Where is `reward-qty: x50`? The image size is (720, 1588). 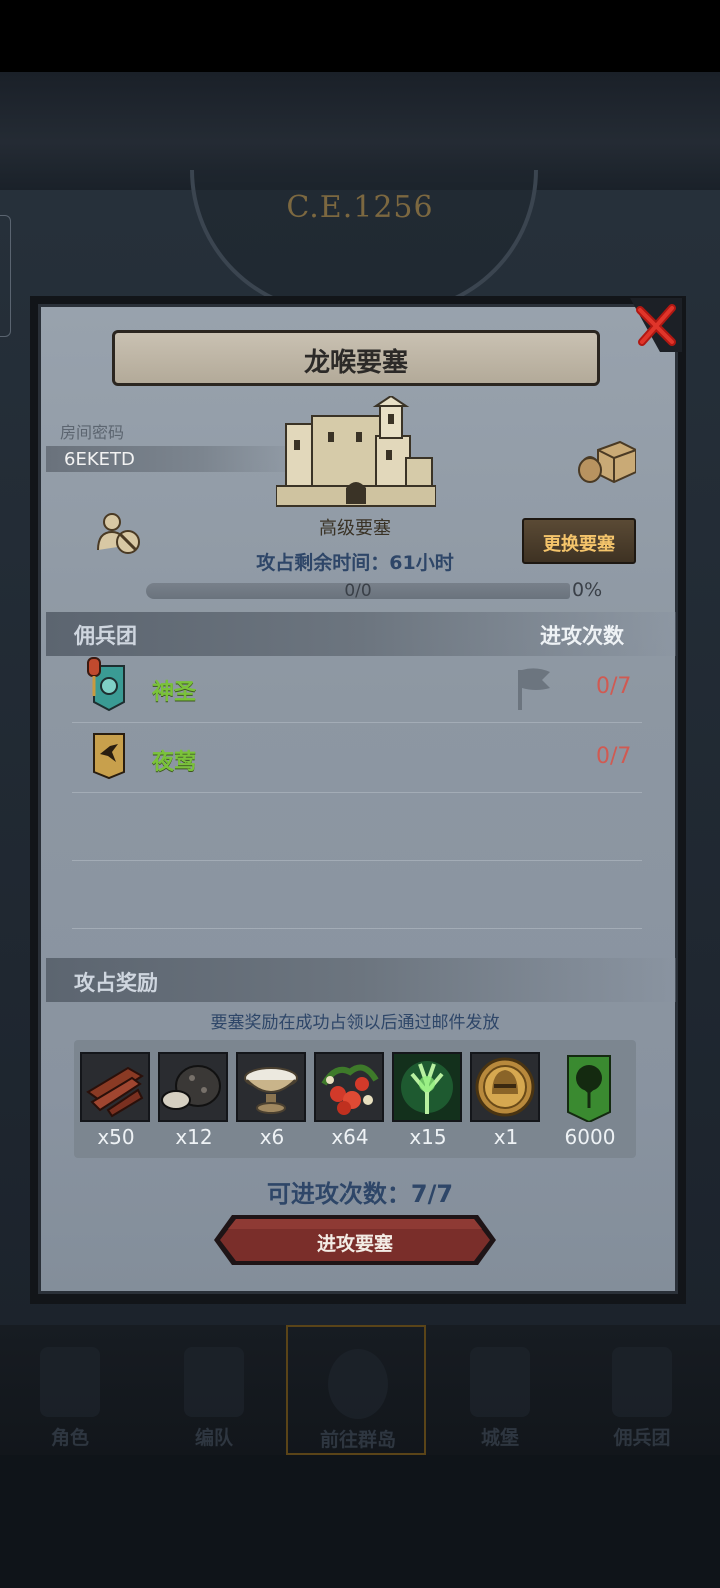
reward-qty: x50 is located at coordinates (116, 1137).